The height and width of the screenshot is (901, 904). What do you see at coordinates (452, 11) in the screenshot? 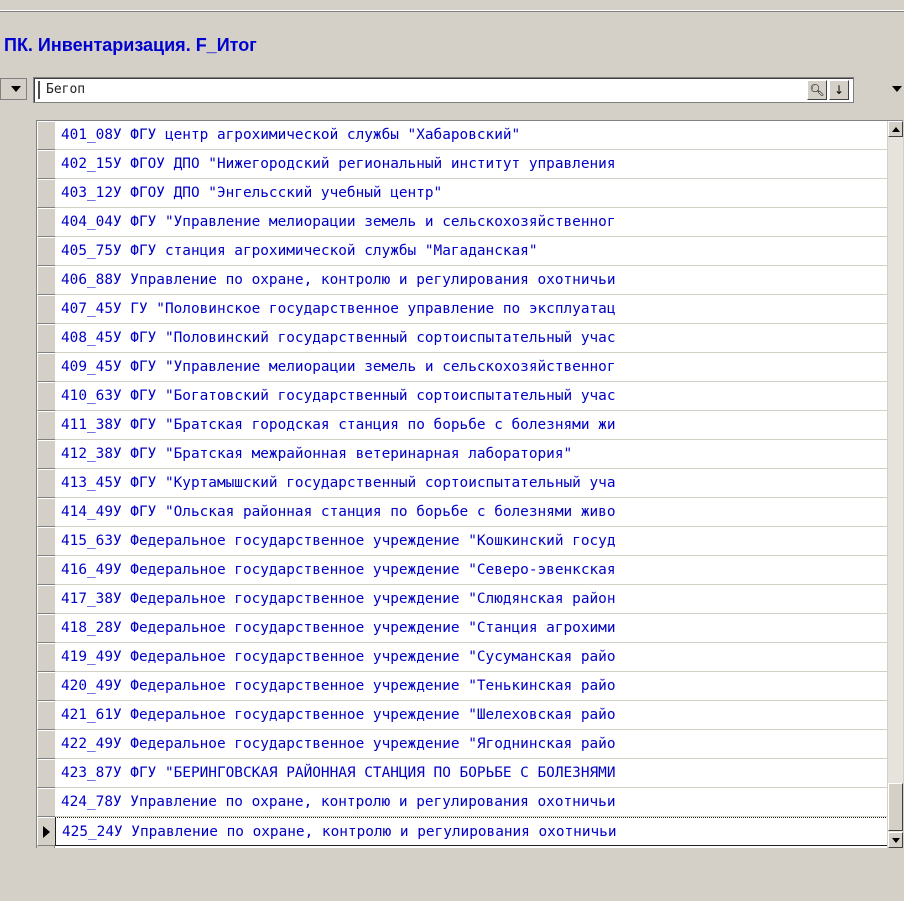
I see `top-divider` at bounding box center [452, 11].